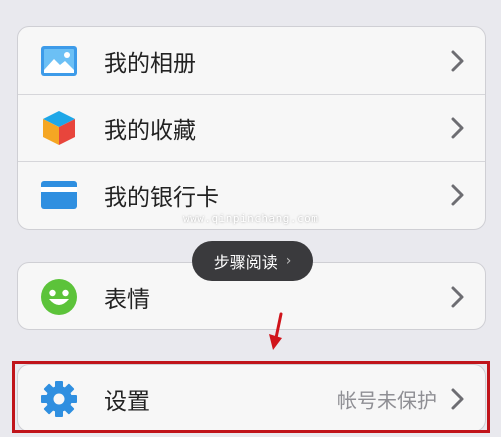 Image resolution: width=501 pixels, height=437 pixels. Describe the element at coordinates (161, 197) in the screenshot. I see `menu-item-bank-card-label: 我的银行卡` at that location.